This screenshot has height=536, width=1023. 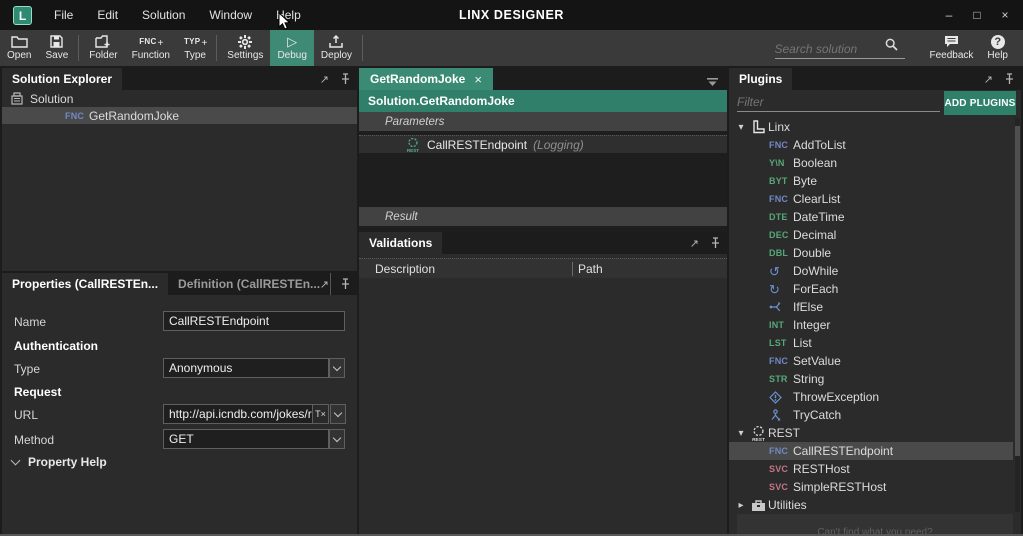 What do you see at coordinates (871, 127) in the screenshot?
I see `plugin-group-linx: ▾ Linx` at bounding box center [871, 127].